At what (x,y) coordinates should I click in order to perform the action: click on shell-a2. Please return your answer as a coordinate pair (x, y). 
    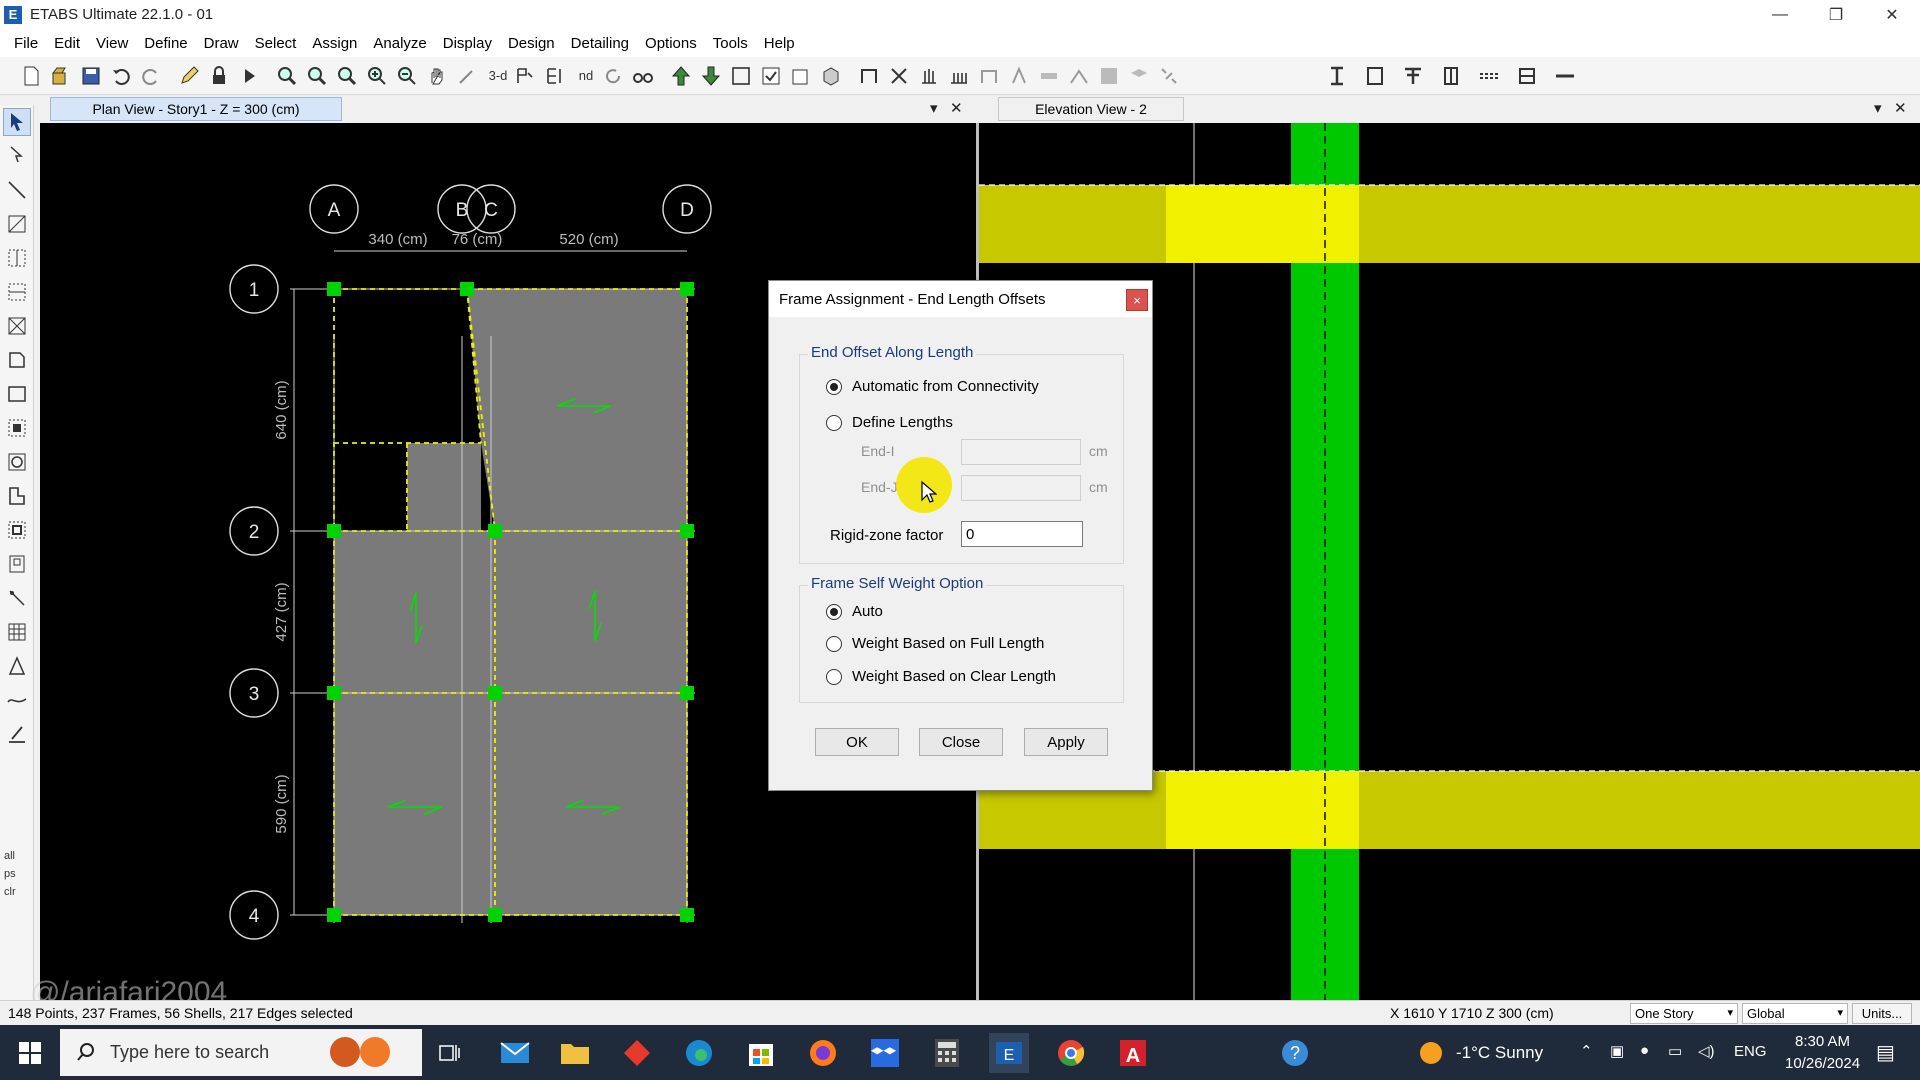
    Looking at the image, I should click on (414, 612).